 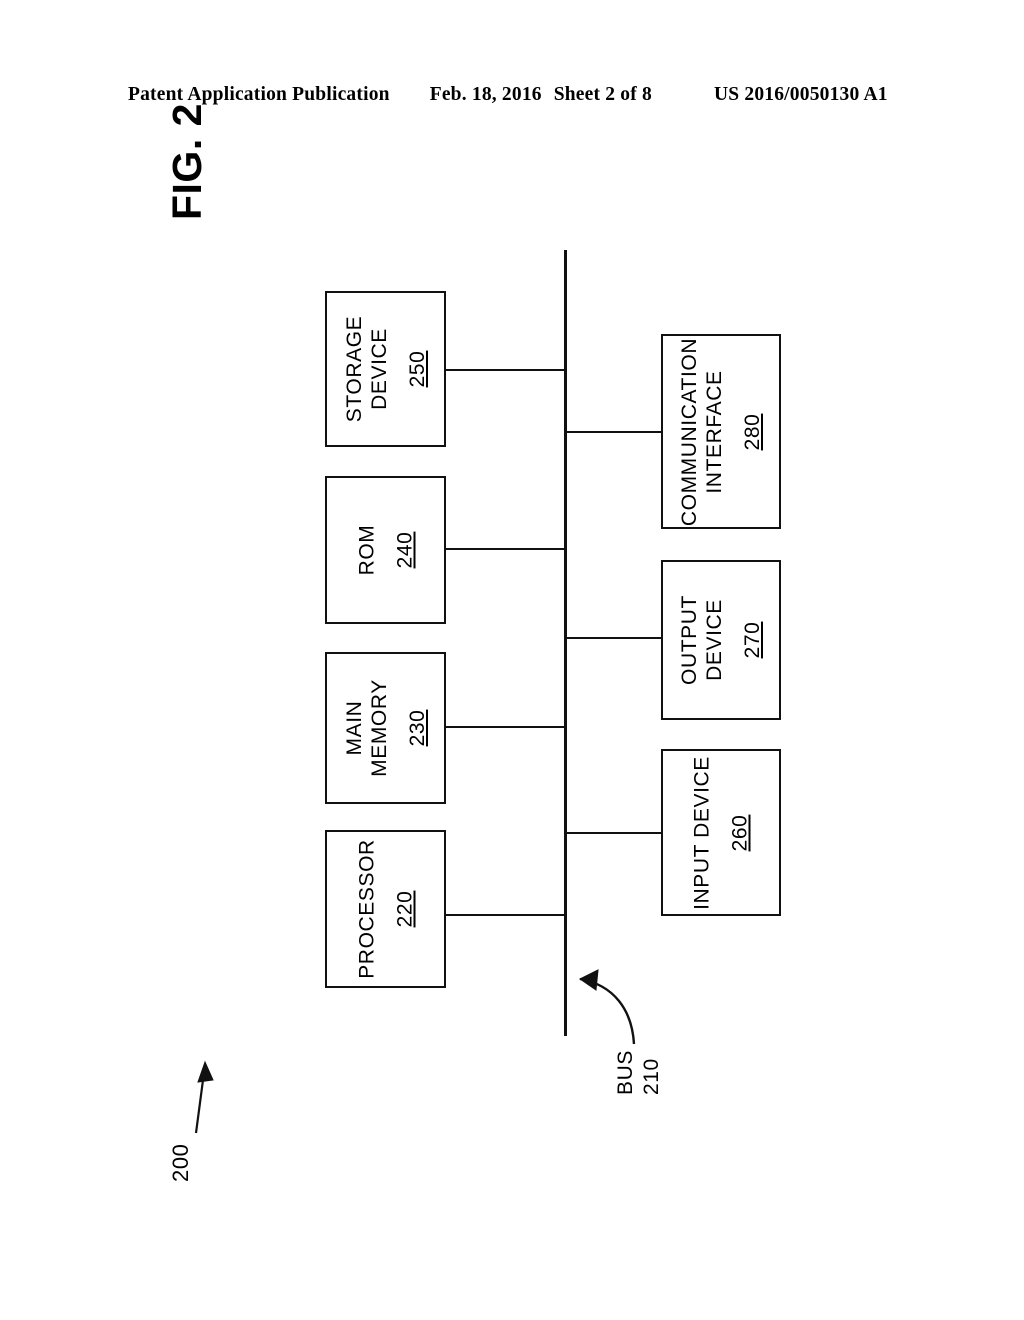 I want to click on node-output-device: OUTPUT DEVICE 270, so click(x=721, y=640).